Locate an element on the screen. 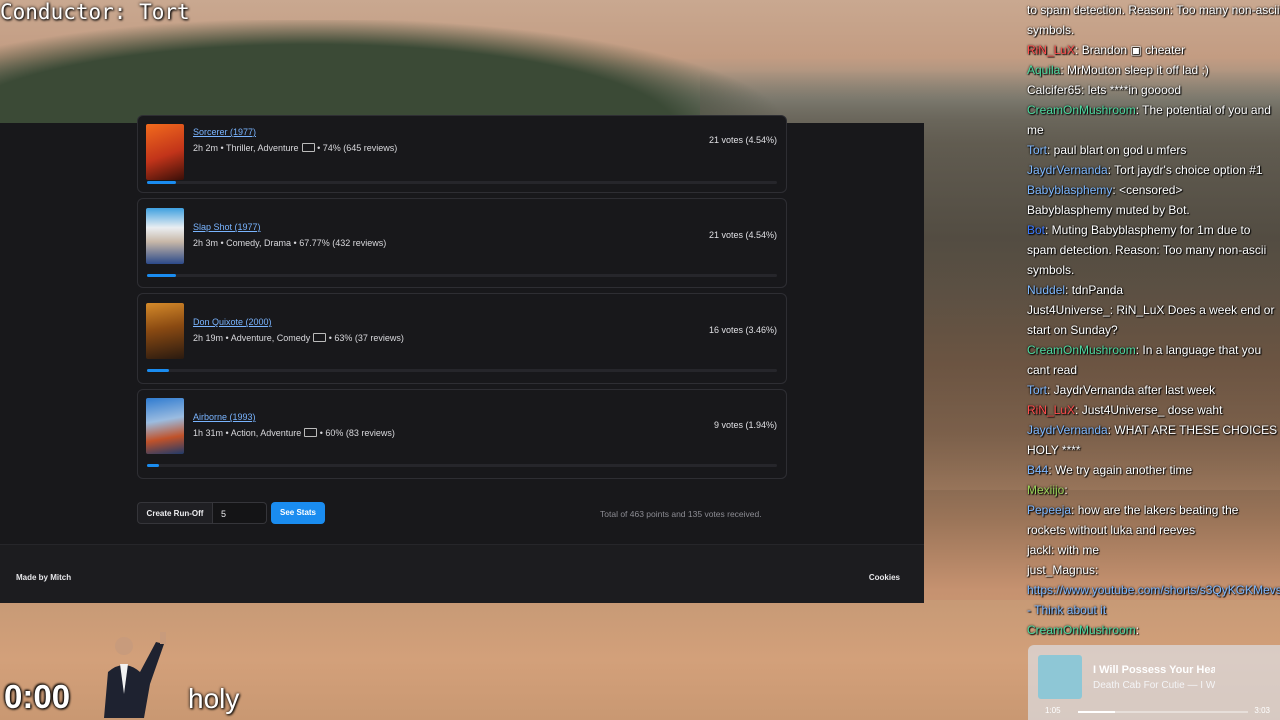 The height and width of the screenshot is (720, 1280). vote-count: 21 votes (4.54%) is located at coordinates (742, 140).